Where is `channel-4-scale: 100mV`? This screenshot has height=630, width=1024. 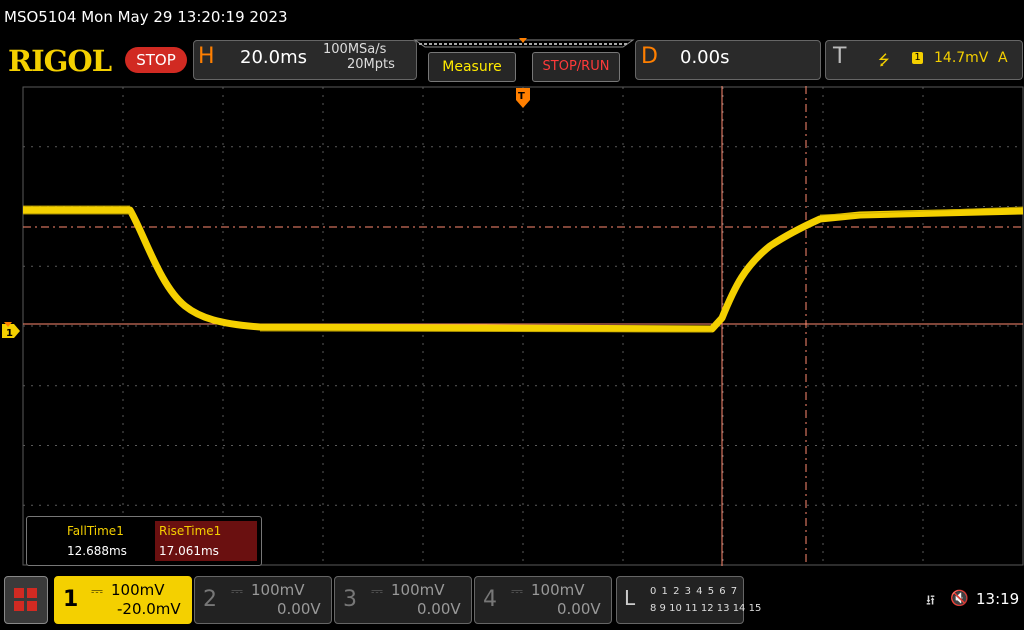 channel-4-scale: 100mV is located at coordinates (558, 590).